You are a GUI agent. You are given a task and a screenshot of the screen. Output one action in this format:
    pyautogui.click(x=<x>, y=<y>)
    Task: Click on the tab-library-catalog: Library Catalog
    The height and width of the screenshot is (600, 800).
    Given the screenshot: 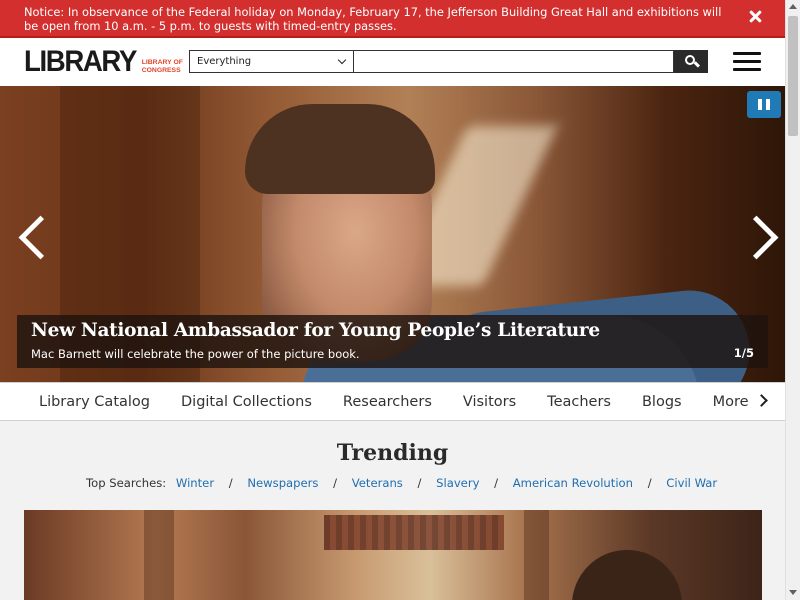 What is the action you would take?
    pyautogui.click(x=94, y=402)
    